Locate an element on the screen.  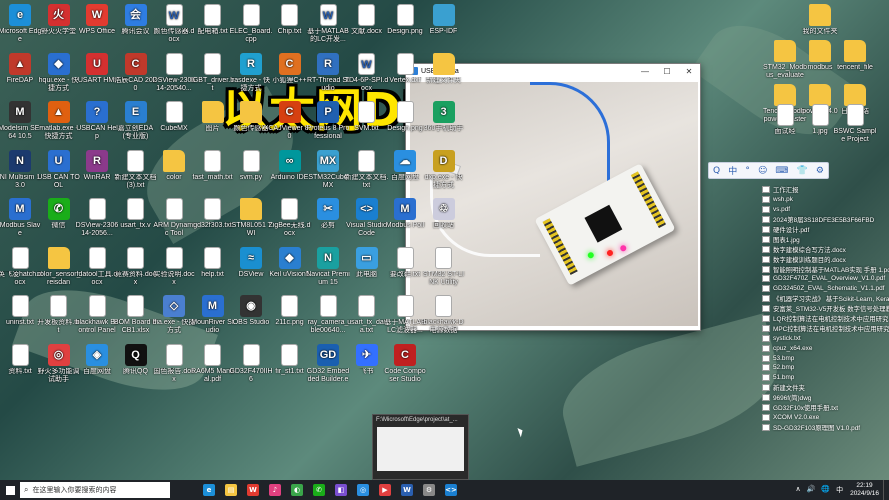
taskbar-app-music: ♪ is located at coordinates (275, 490).